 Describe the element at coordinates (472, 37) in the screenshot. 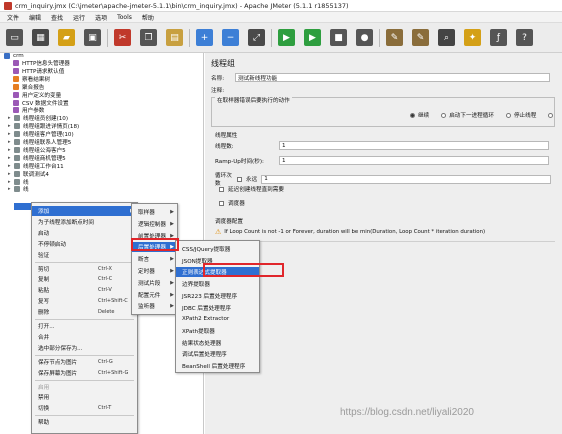

I see `reset-search-icon: ✦` at that location.